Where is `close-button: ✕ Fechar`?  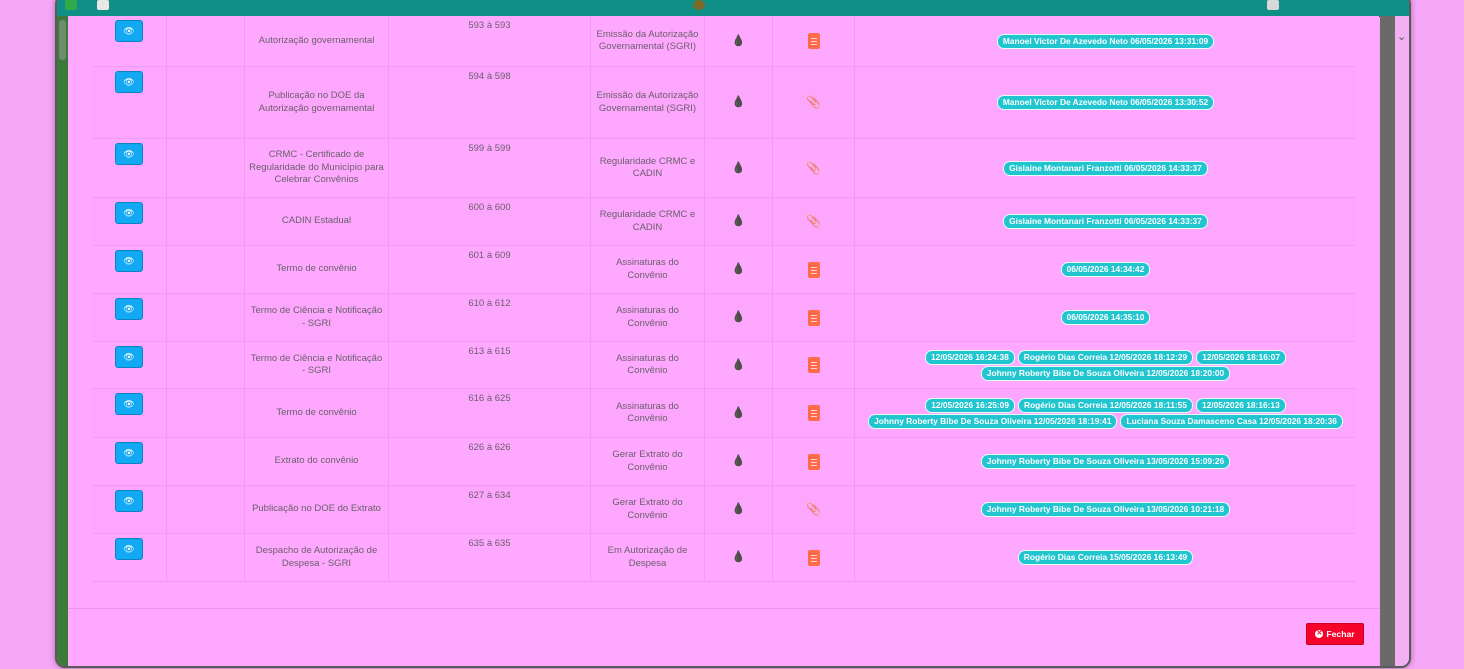 close-button: ✕ Fechar is located at coordinates (1335, 634).